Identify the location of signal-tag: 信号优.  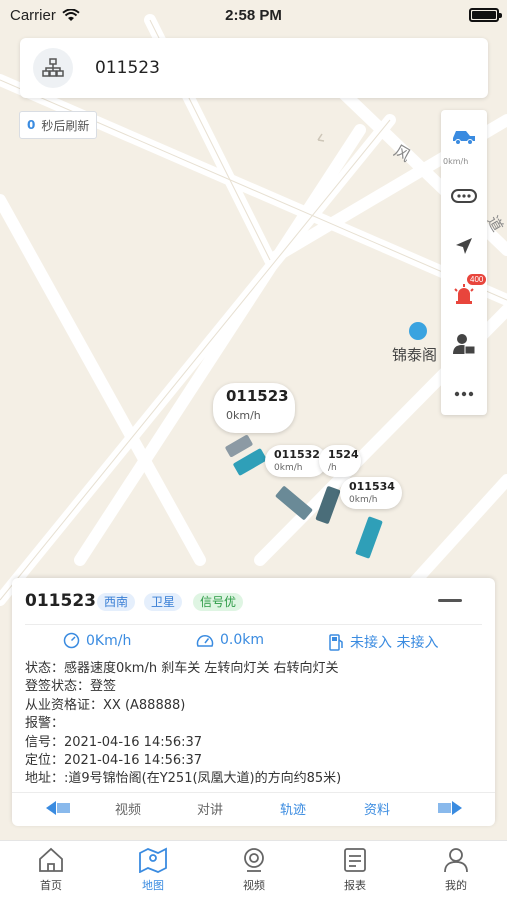
(218, 602).